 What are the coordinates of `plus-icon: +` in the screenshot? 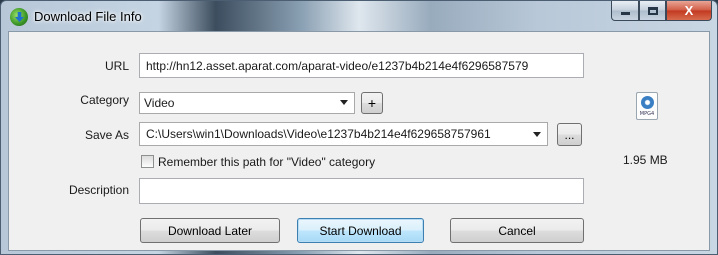 It's located at (372, 103).